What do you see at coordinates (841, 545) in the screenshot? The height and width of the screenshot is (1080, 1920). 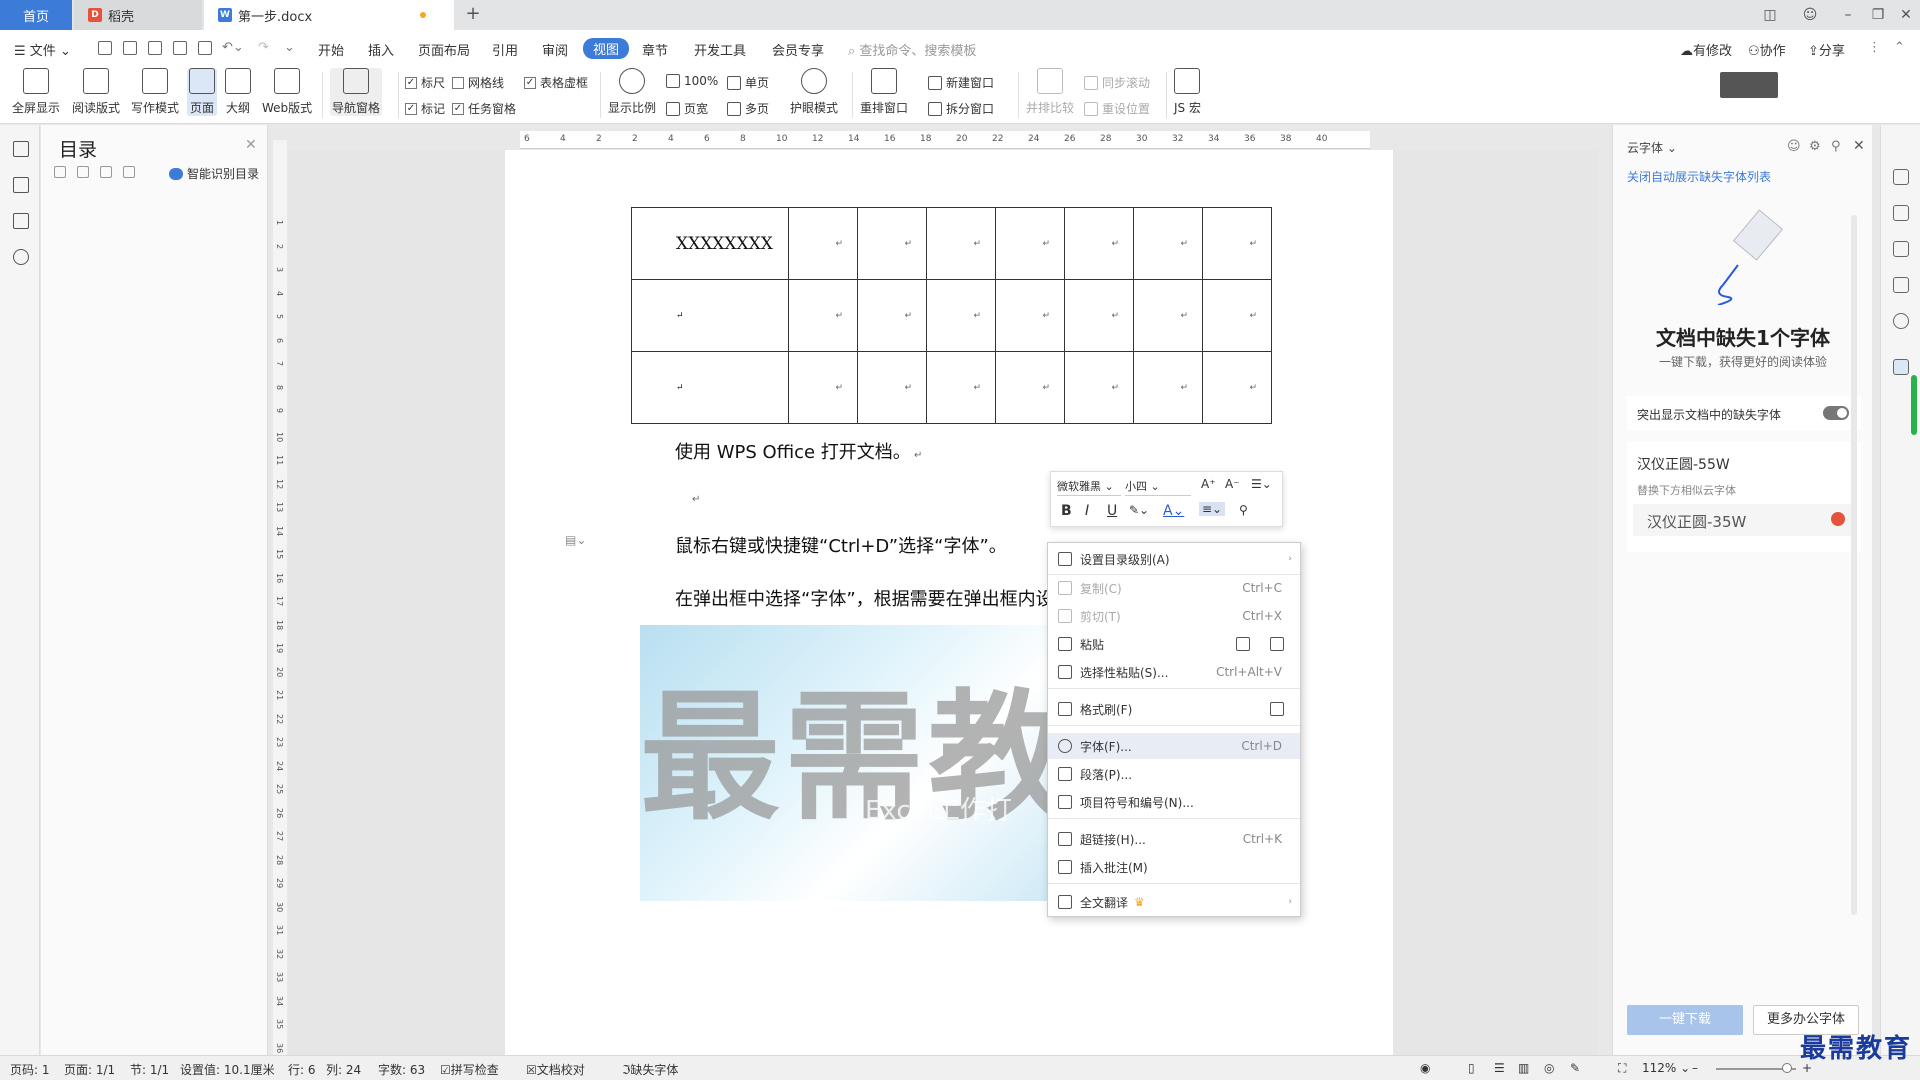 I see `paragraph: 鼠标右键或快捷键“Ctrl+D”选择“字体”。` at bounding box center [841, 545].